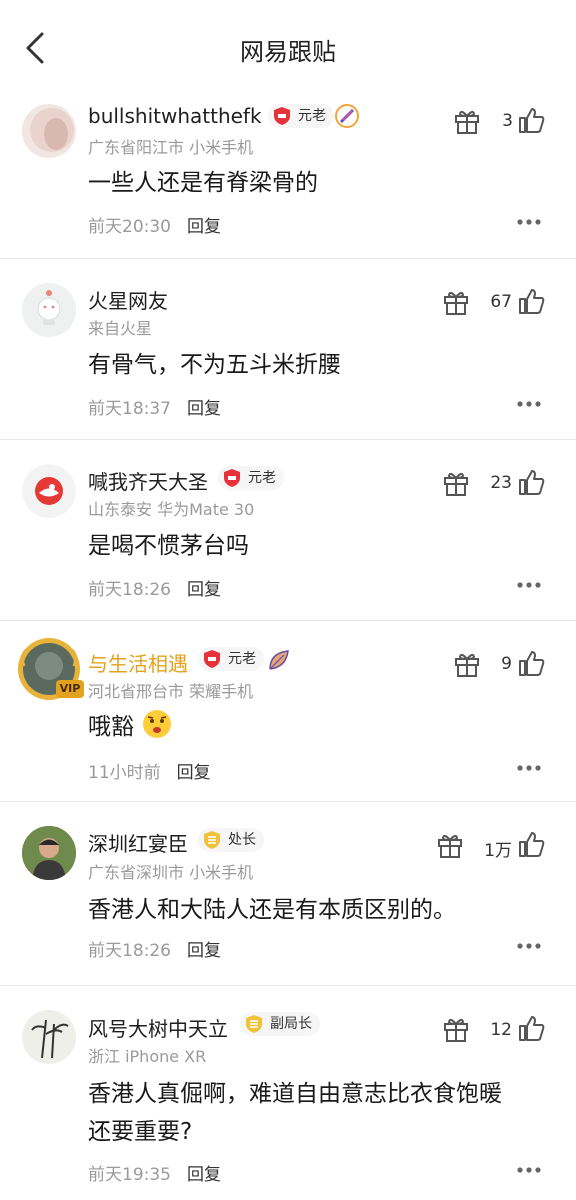 The image size is (576, 1200). I want to click on username: 火星网友, so click(128, 299).